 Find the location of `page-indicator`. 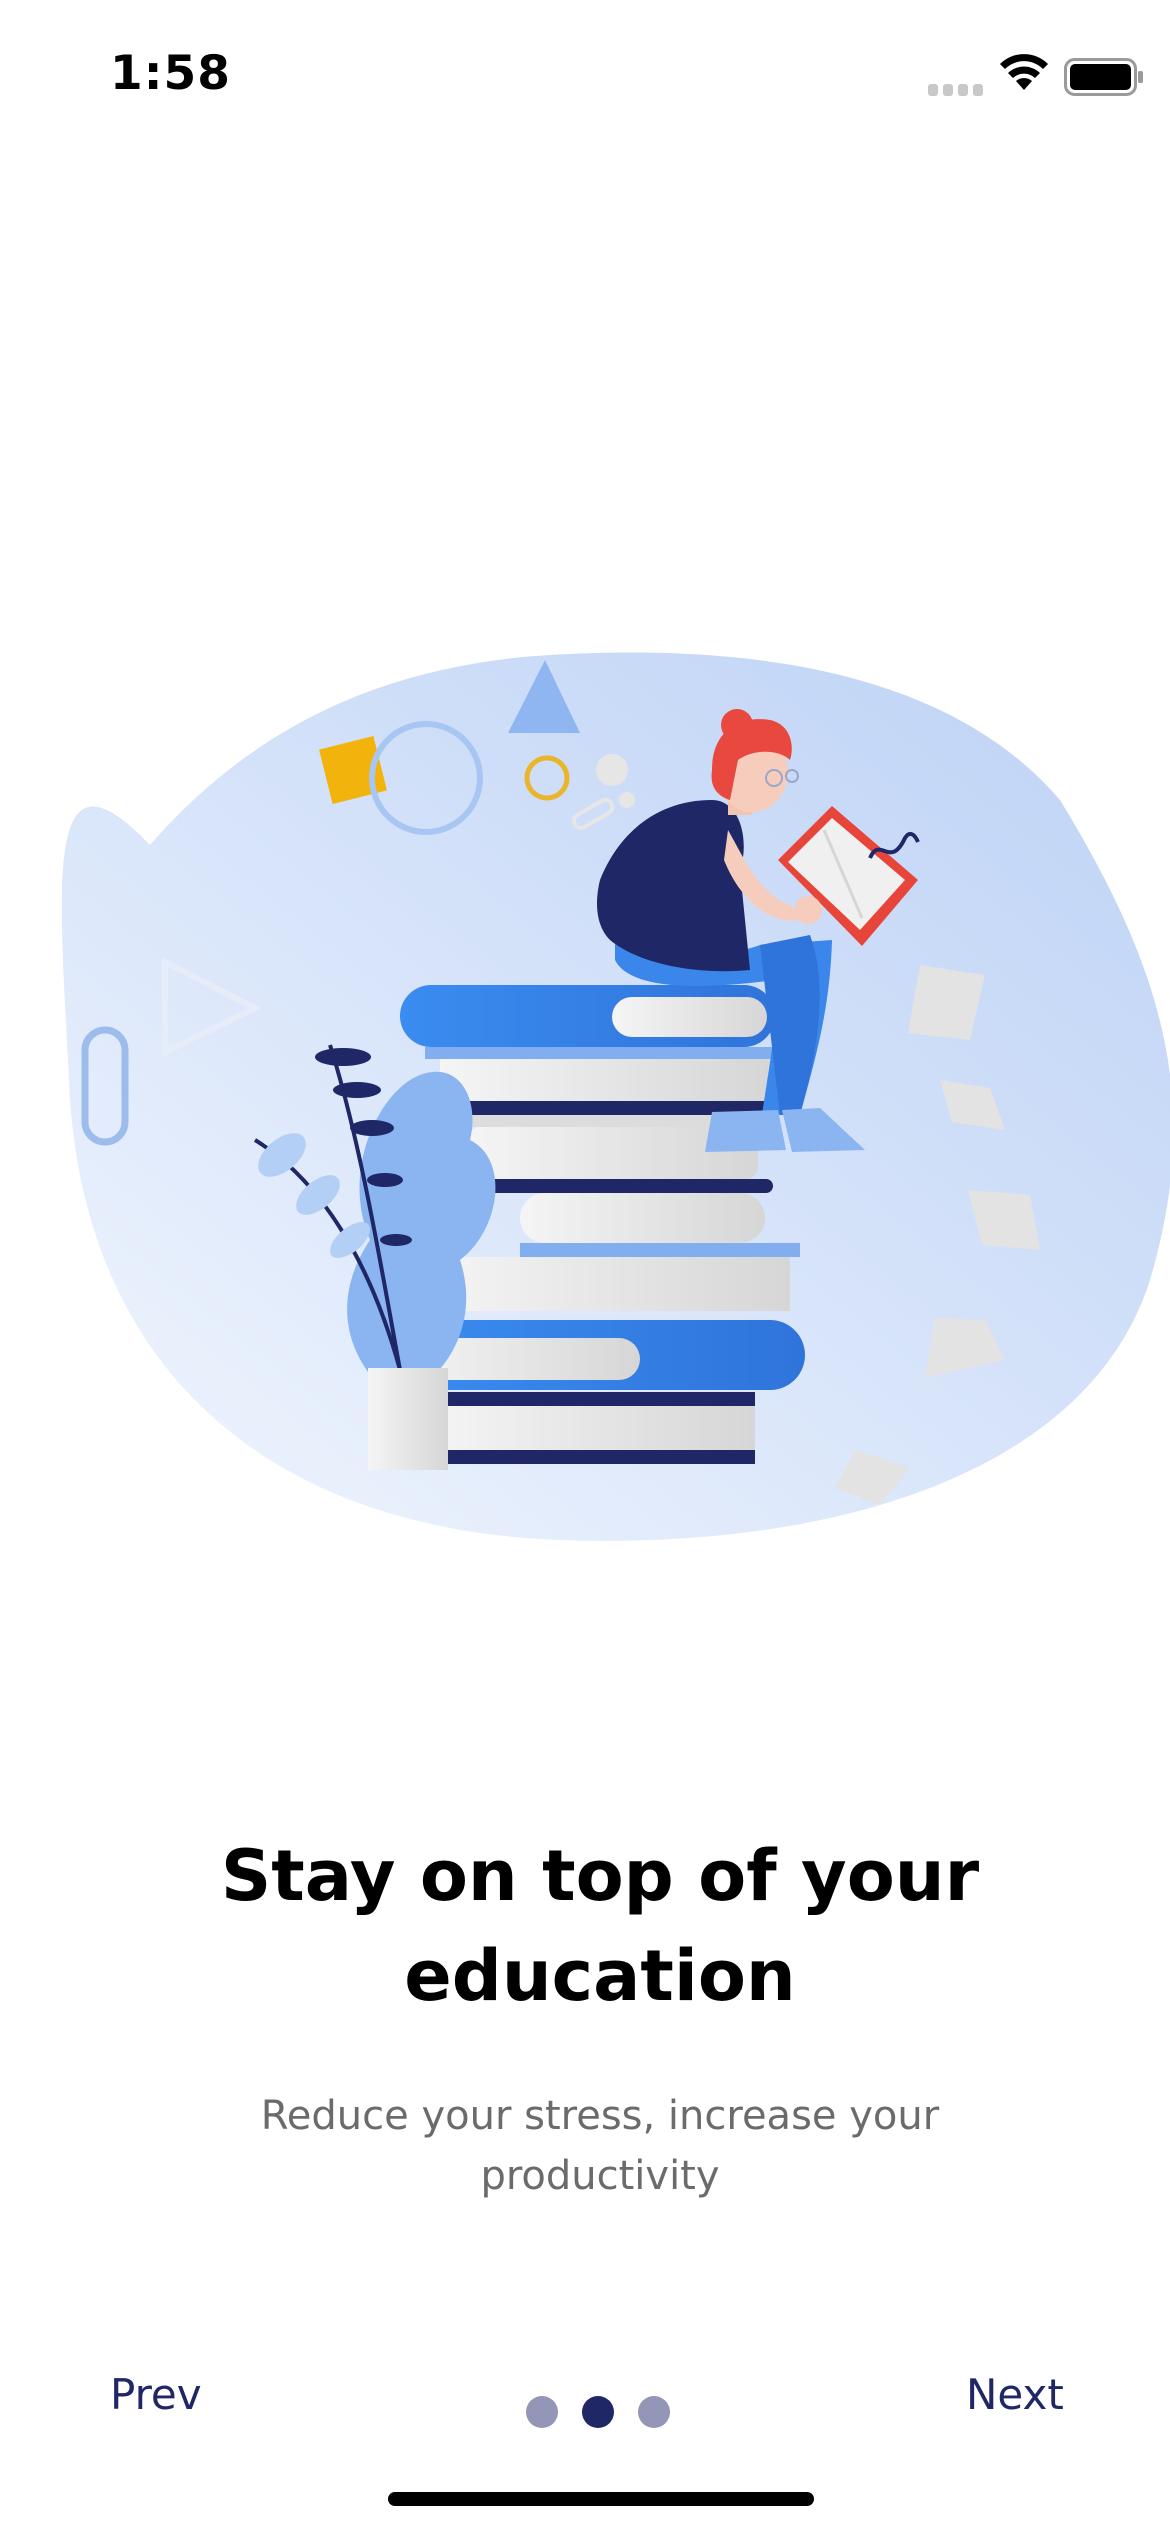

page-indicator is located at coordinates (601, 2413).